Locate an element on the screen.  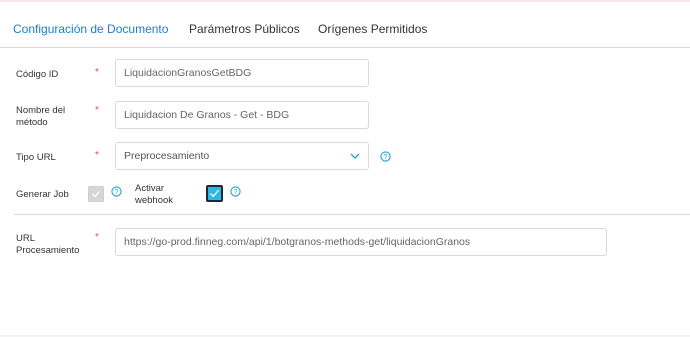
activar-webhook-checkbox is located at coordinates (214, 193).